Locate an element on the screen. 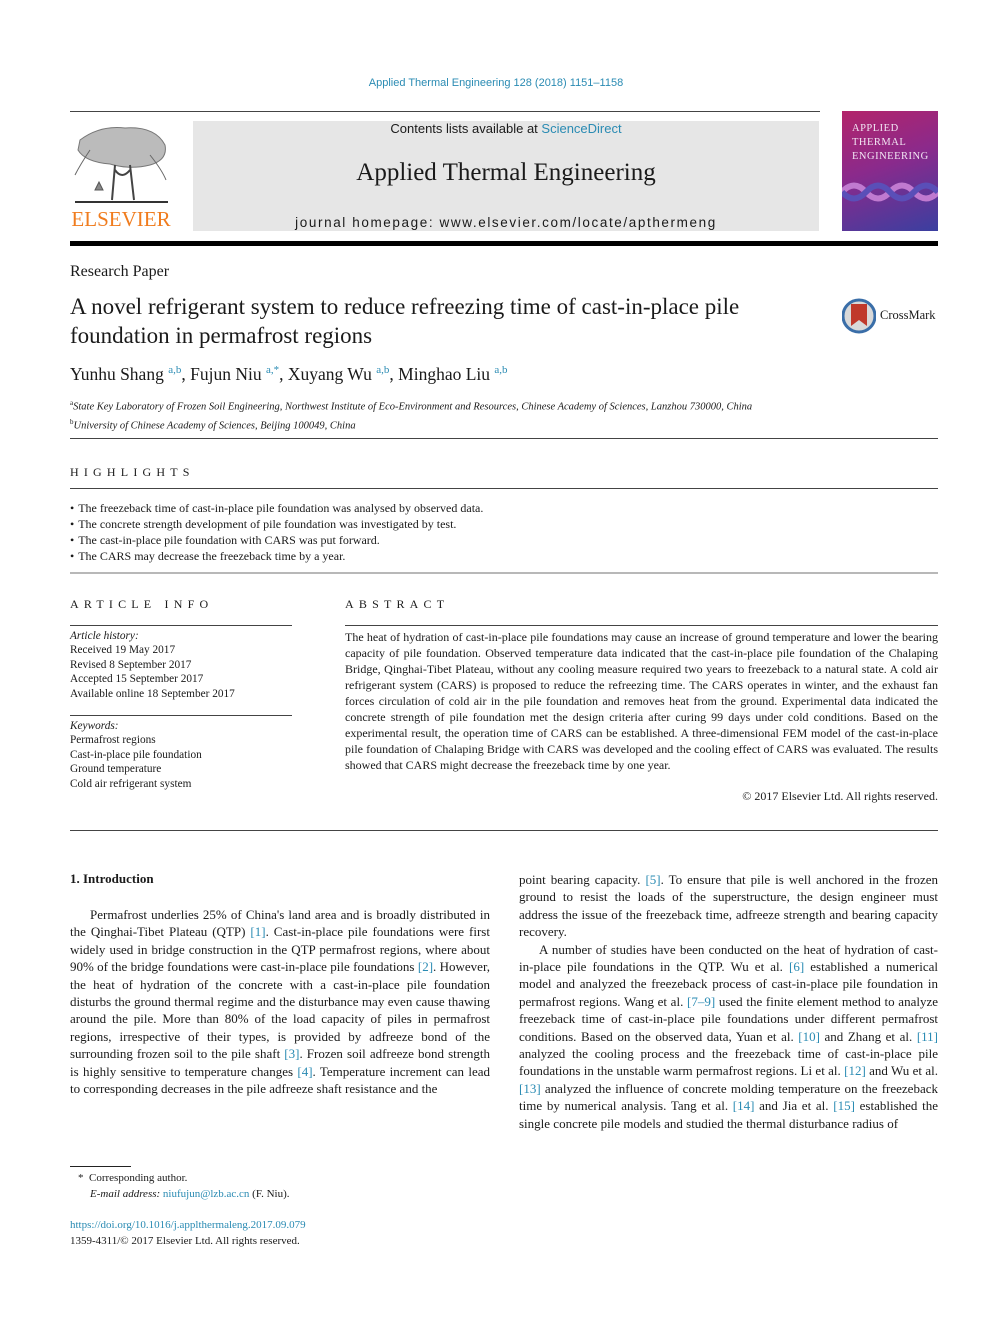 This screenshot has height=1323, width=992. body-text: and Jia et al. is located at coordinates (794, 1106).